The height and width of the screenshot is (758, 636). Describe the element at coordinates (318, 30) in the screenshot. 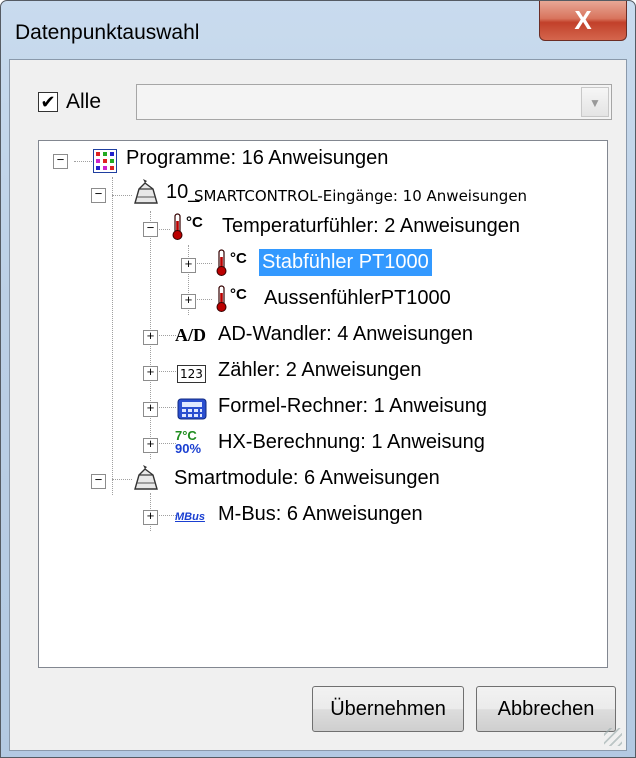

I see `title-bar: Datenpunktauswahl X` at that location.